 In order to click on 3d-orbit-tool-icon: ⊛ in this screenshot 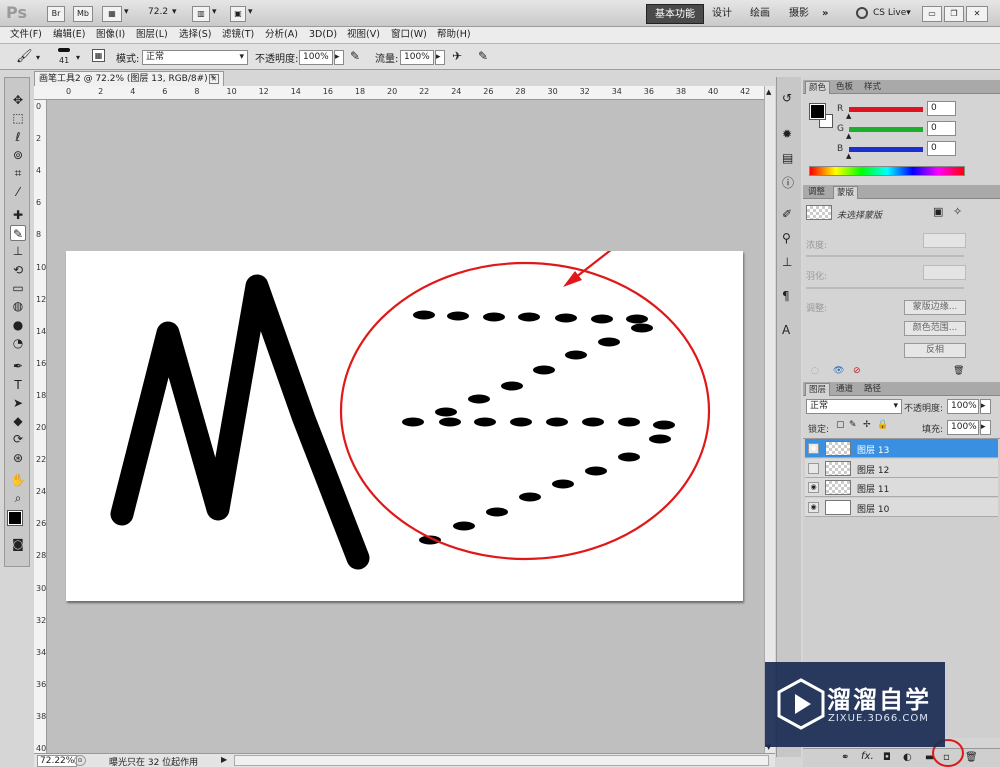, I will do `click(18, 458)`.